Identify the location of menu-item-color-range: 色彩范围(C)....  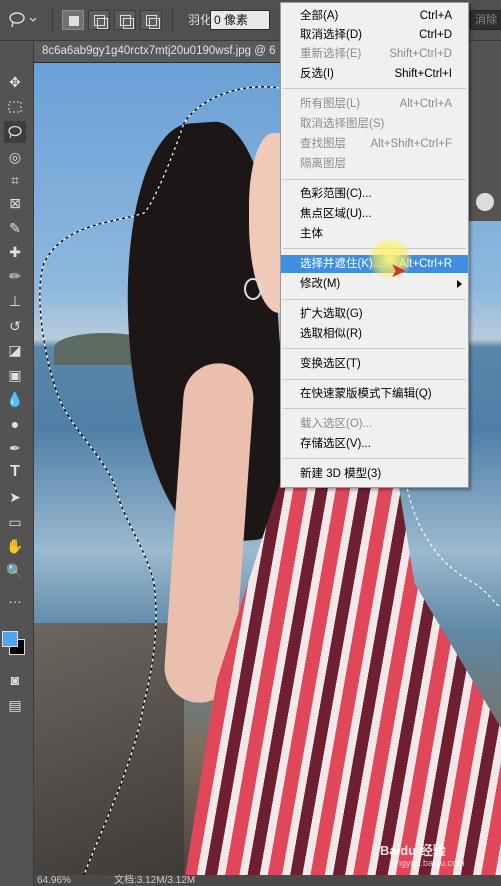
(374, 194).